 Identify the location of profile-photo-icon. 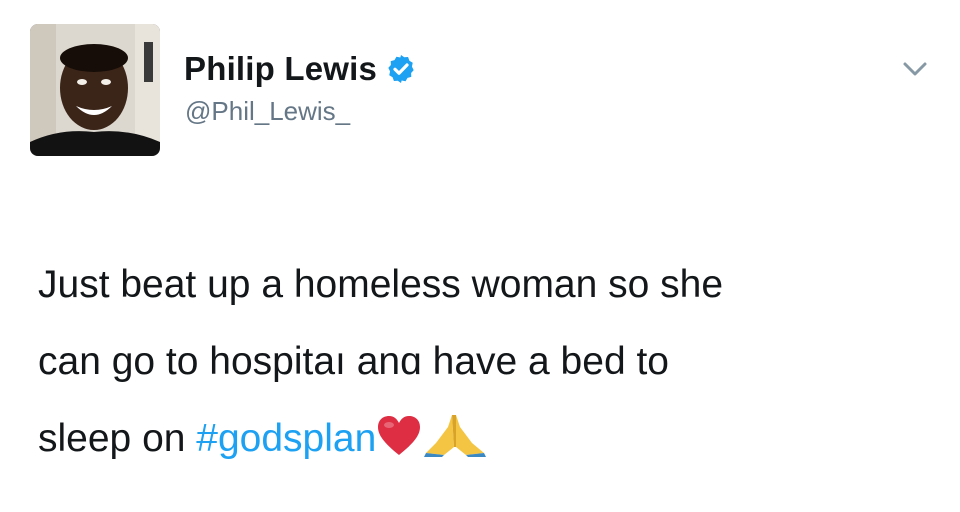
(95, 90).